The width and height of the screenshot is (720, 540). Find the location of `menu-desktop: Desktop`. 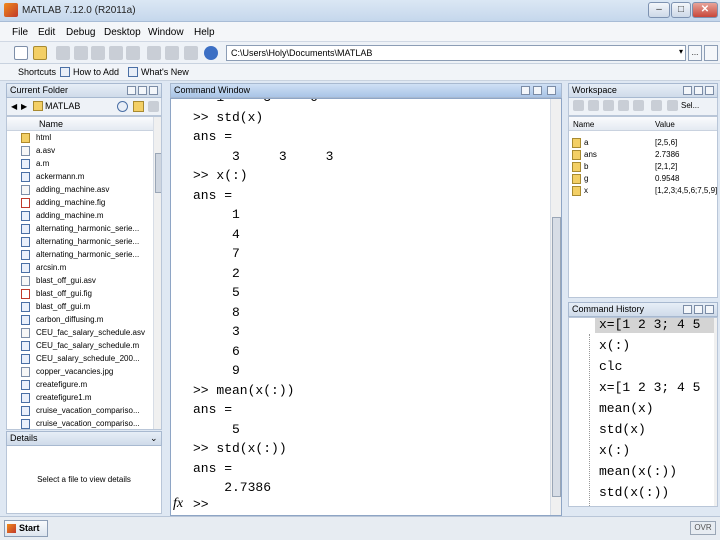

menu-desktop: Desktop is located at coordinates (122, 32).